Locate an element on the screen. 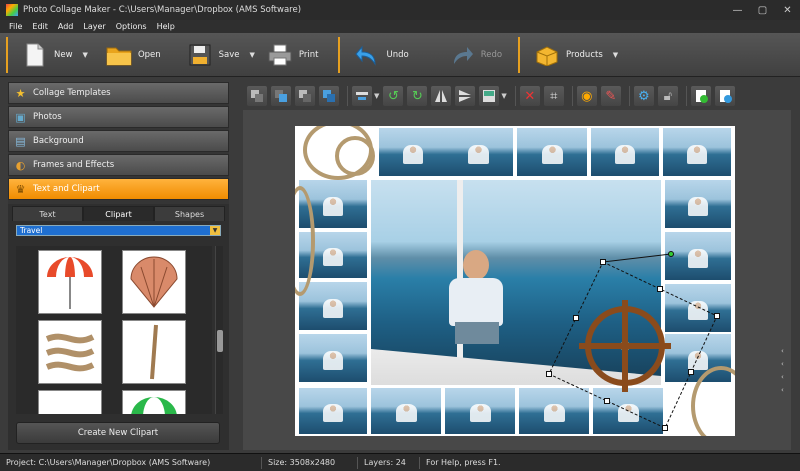 This screenshot has width=800, height=471. undo-arrow-icon is located at coordinates (367, 55).